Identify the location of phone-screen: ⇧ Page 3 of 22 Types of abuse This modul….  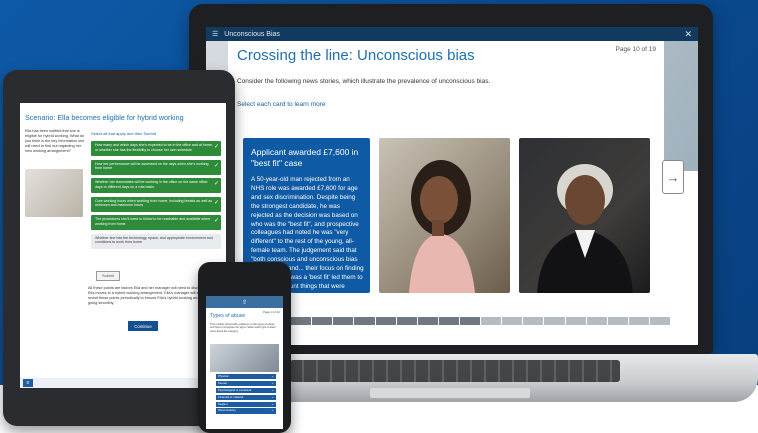
(244, 362).